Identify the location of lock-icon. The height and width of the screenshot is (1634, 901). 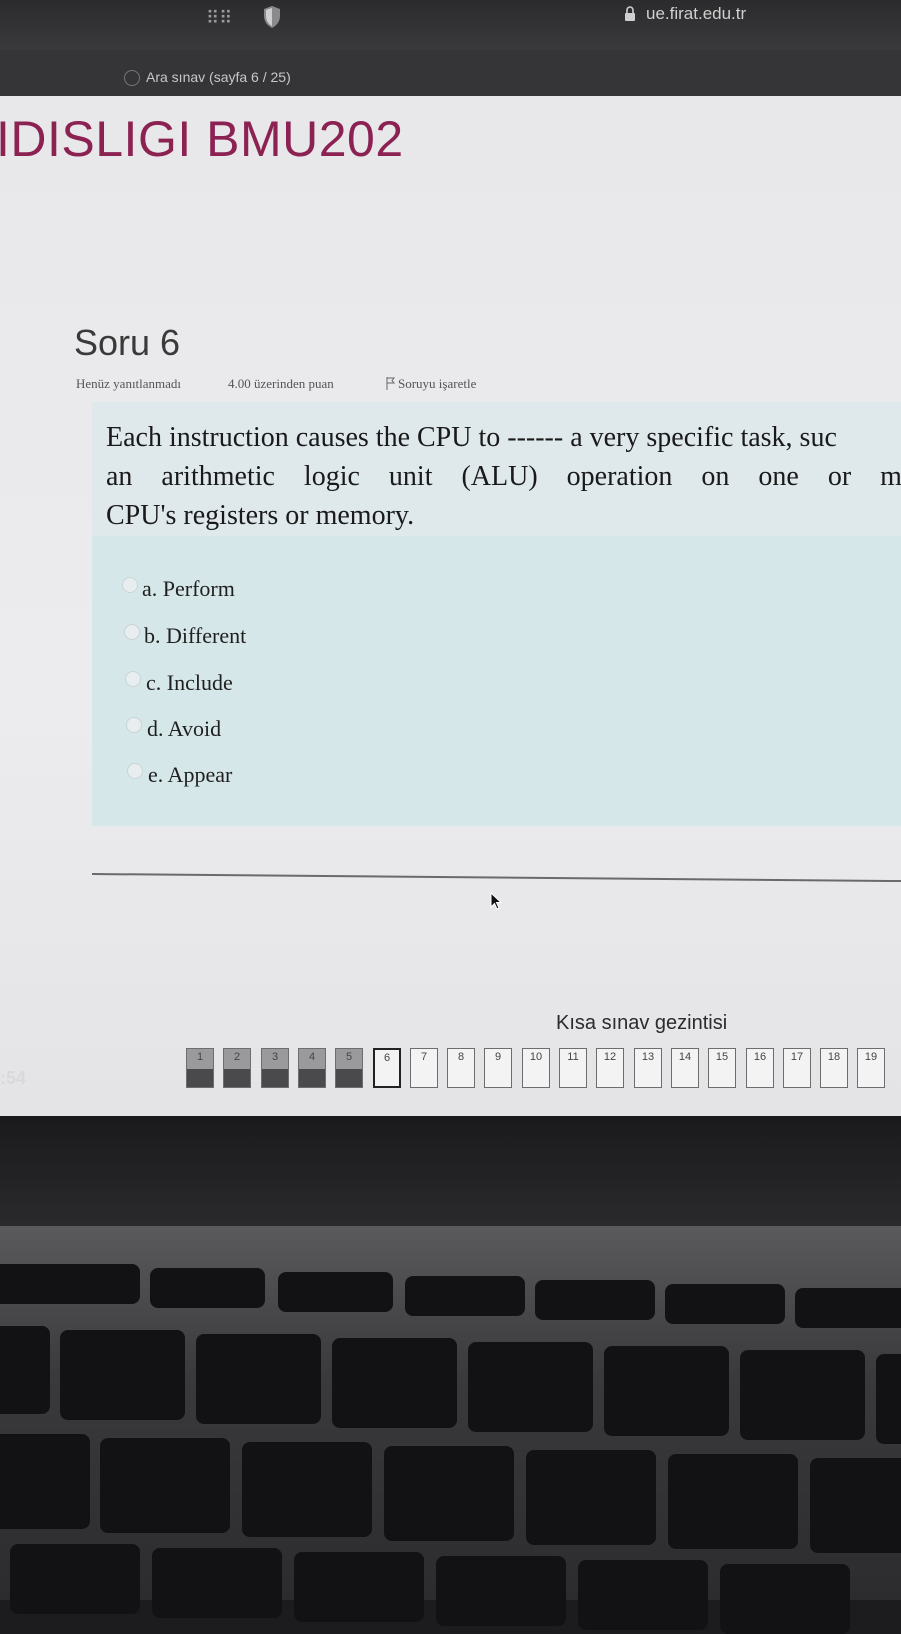
(630, 13).